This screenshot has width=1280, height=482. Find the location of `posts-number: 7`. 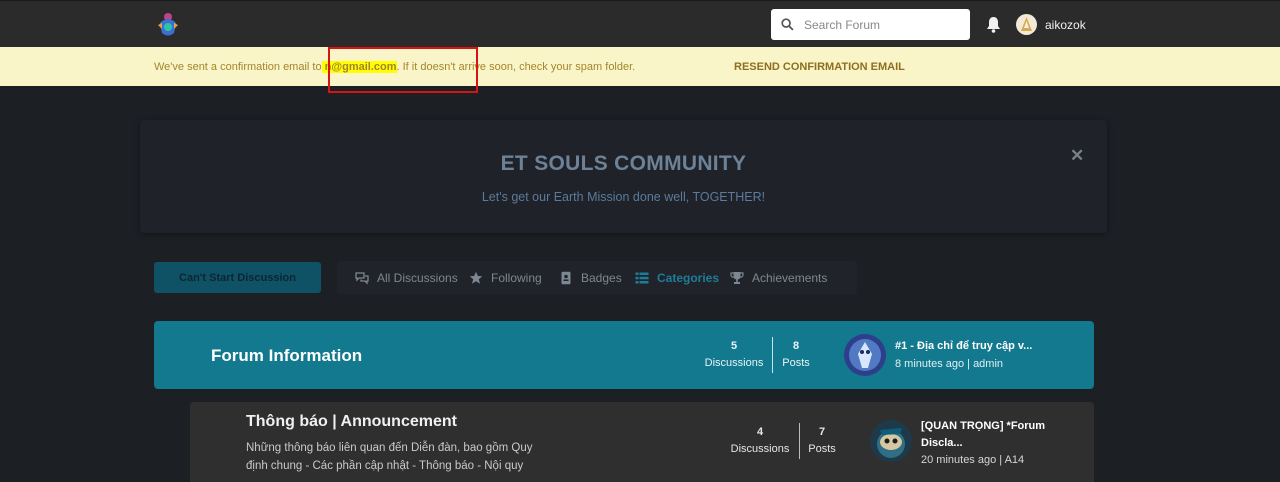

posts-number: 7 is located at coordinates (822, 432).